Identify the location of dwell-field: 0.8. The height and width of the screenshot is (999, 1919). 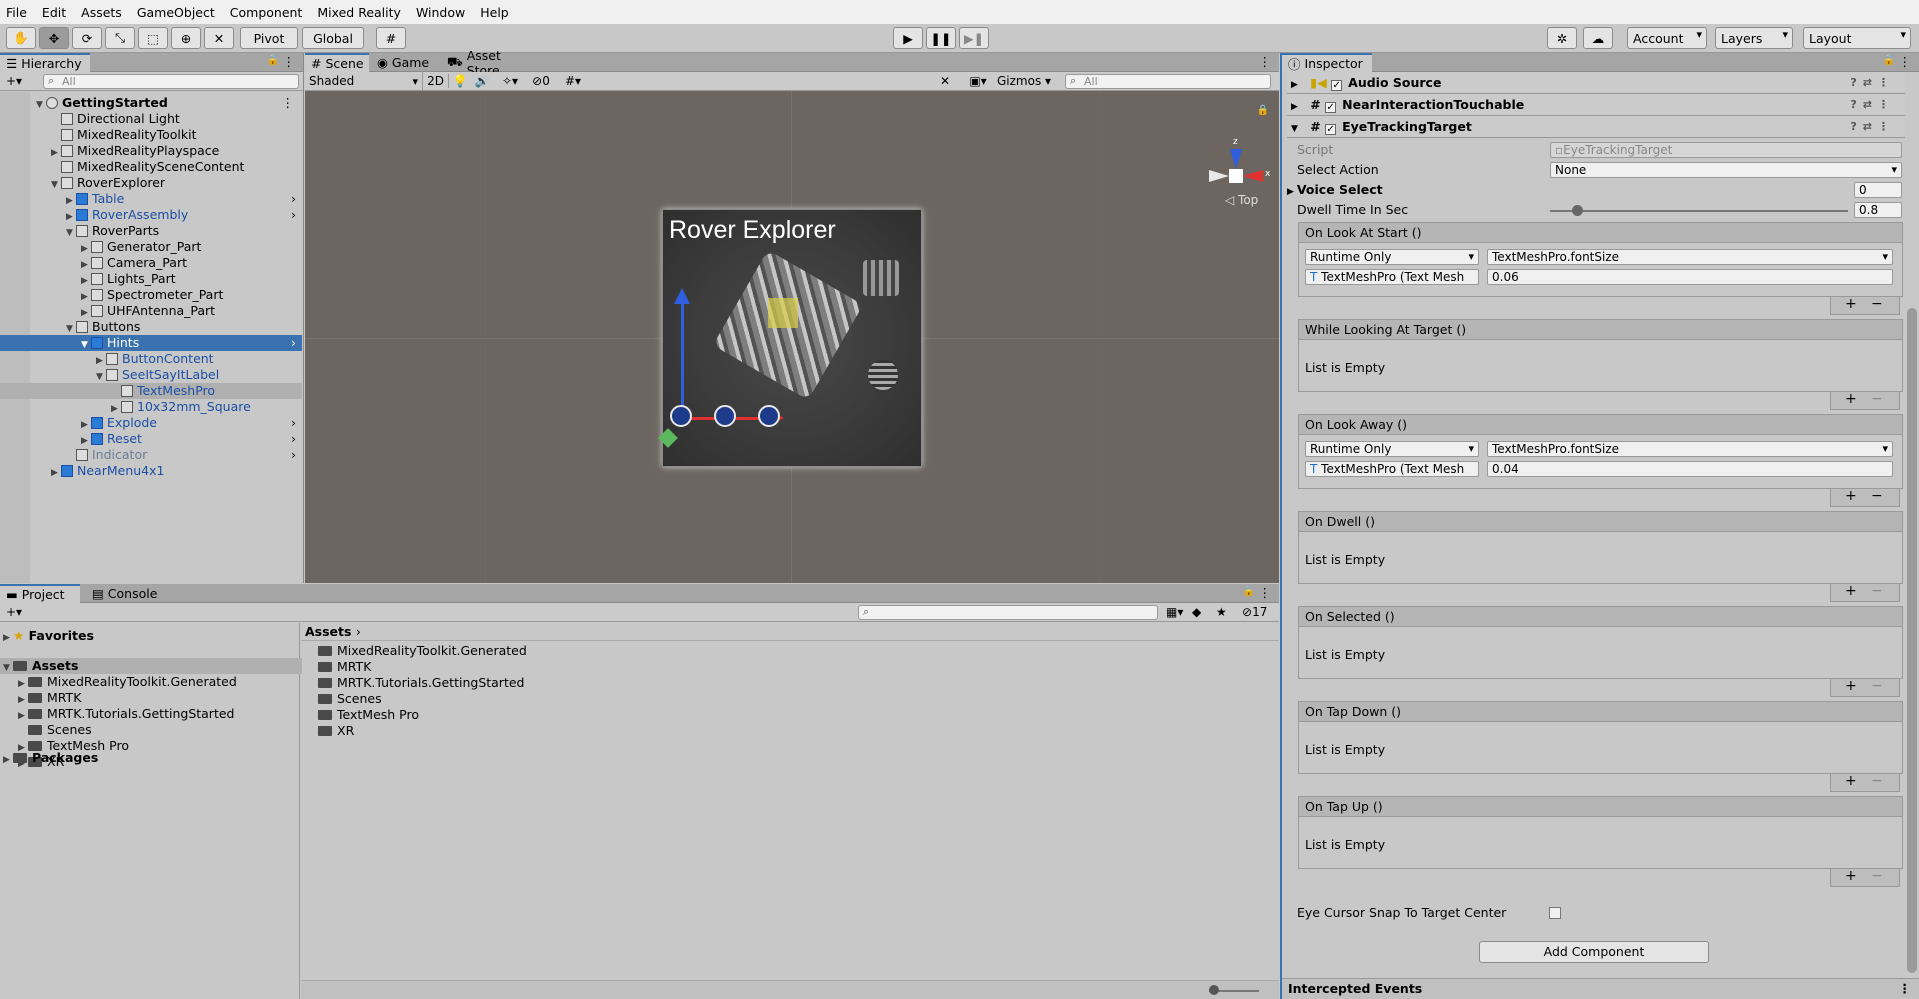
(1878, 210).